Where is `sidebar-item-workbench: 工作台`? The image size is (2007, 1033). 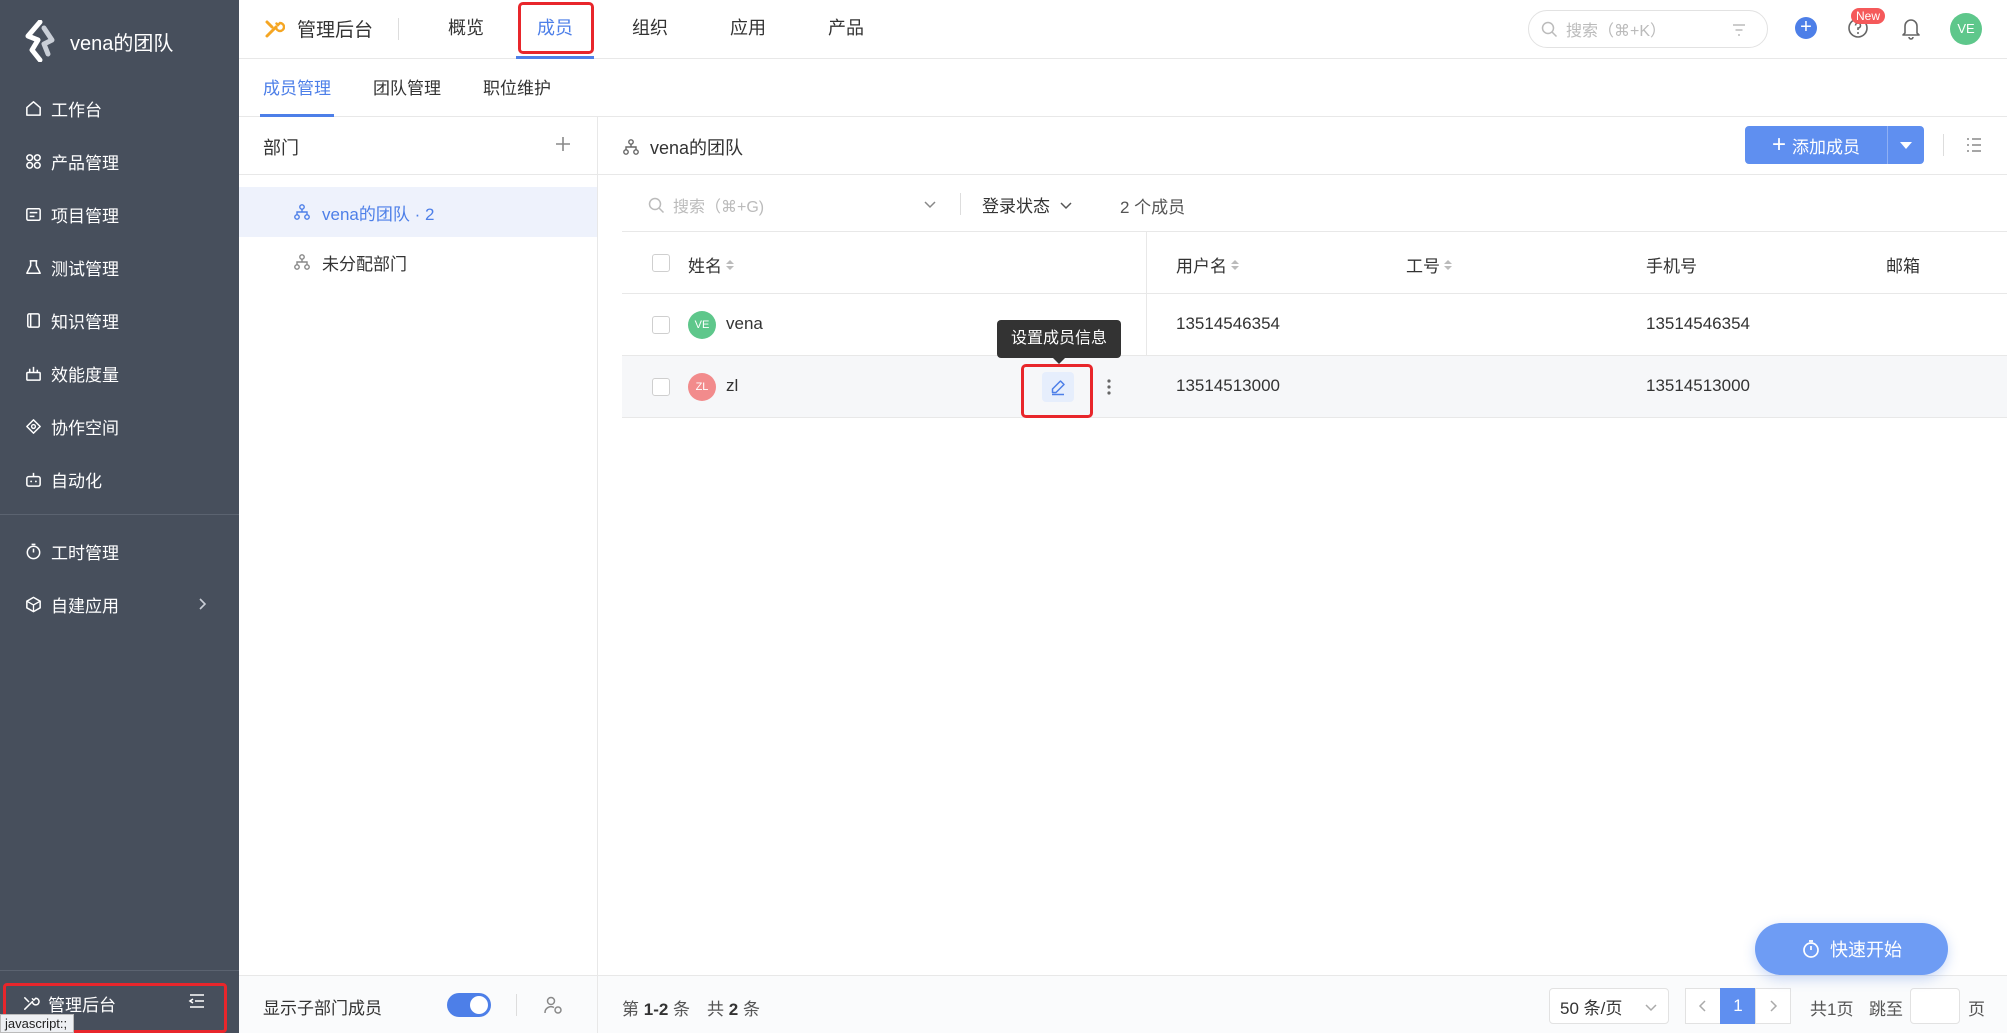
sidebar-item-workbench: 工作台 is located at coordinates (119, 108).